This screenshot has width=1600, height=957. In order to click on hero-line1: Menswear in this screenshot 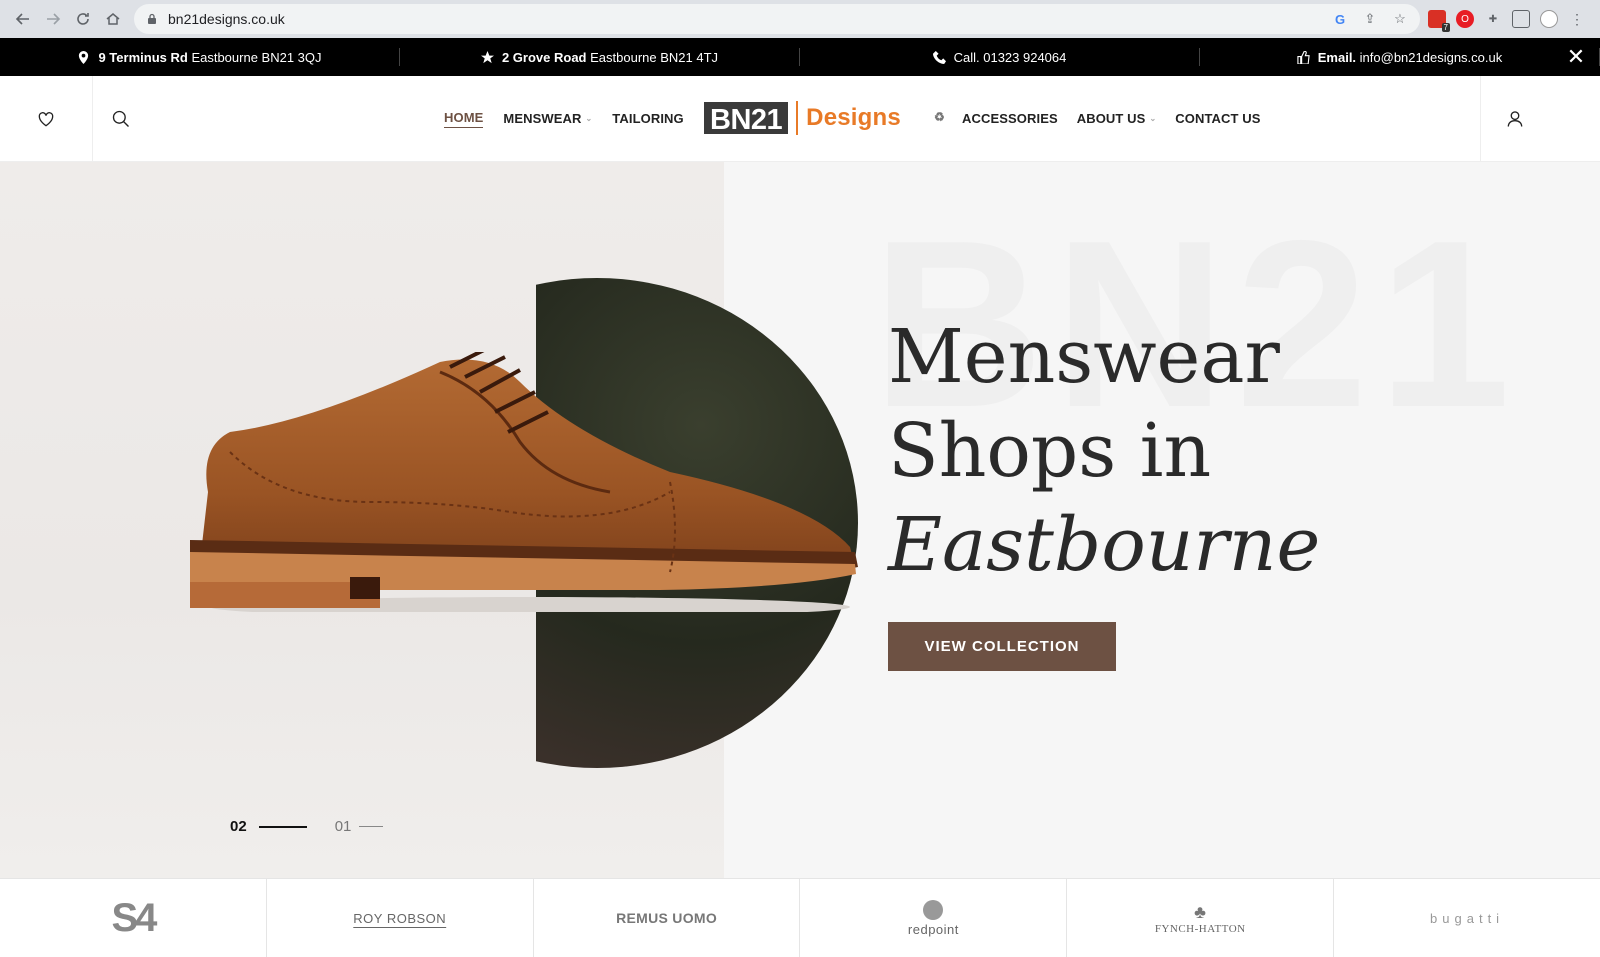, I will do `click(1084, 357)`.